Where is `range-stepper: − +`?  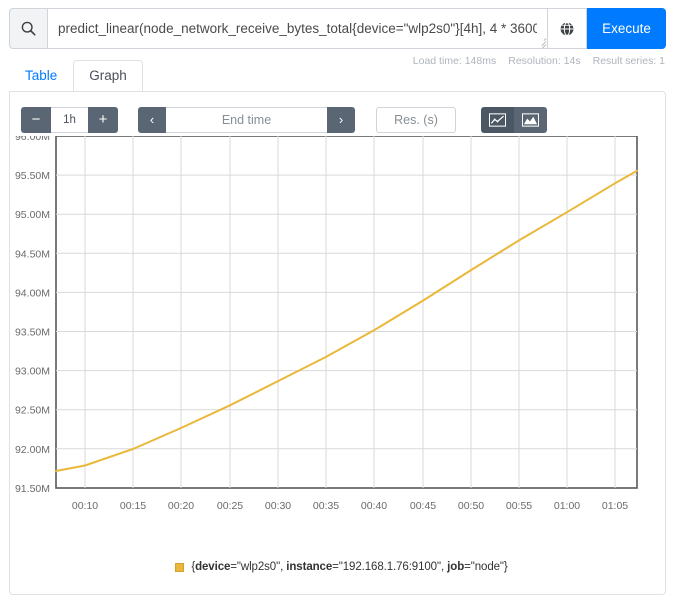
range-stepper: − + is located at coordinates (69, 119).